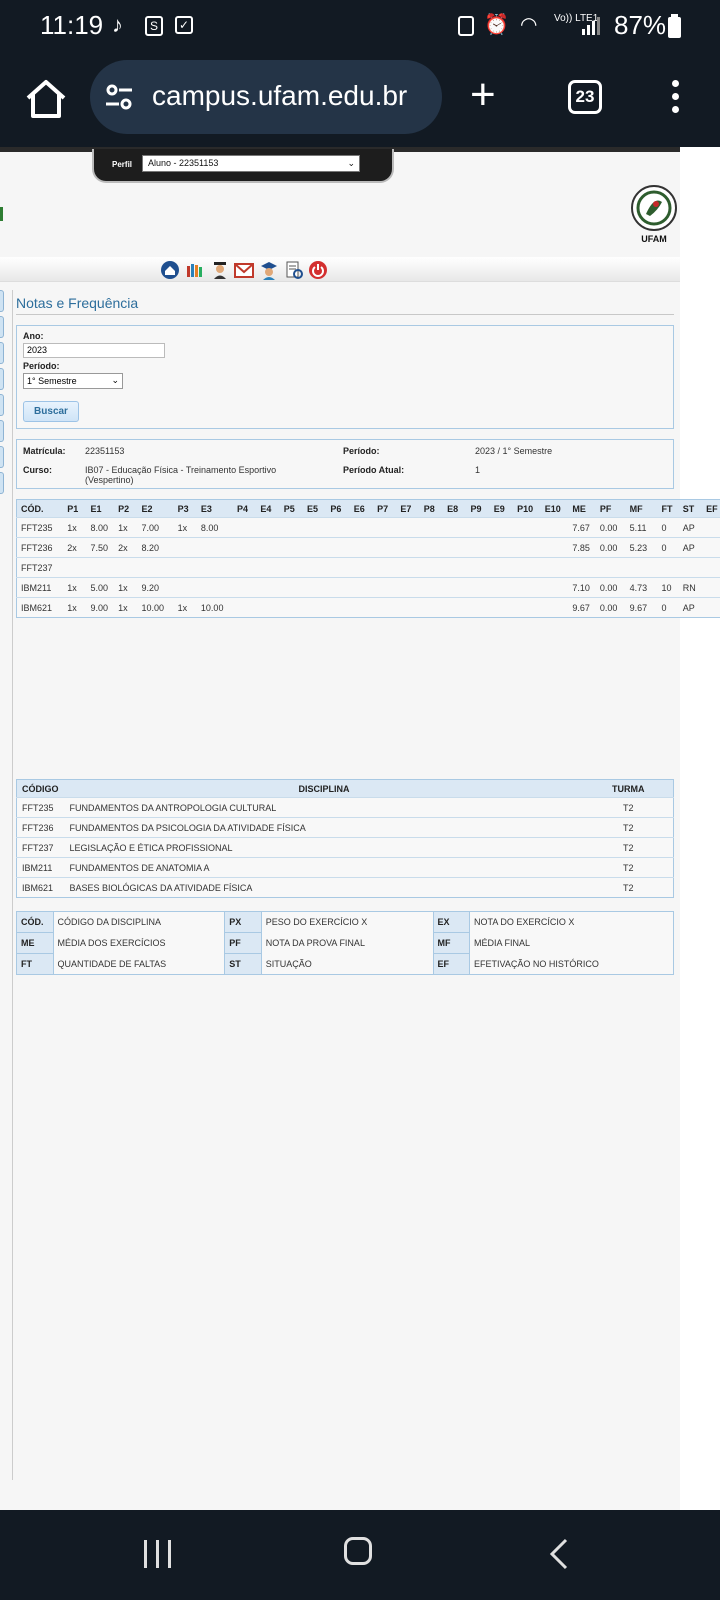 The height and width of the screenshot is (1600, 720). I want to click on filter-form: Ano: 2023 Período: 1° Semestre ⌄ Buscar, so click(345, 377).